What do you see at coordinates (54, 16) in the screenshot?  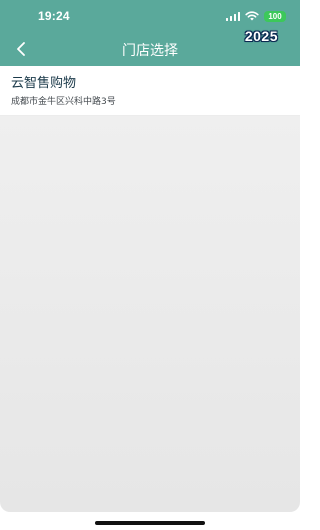 I see `status-time: 19:24` at bounding box center [54, 16].